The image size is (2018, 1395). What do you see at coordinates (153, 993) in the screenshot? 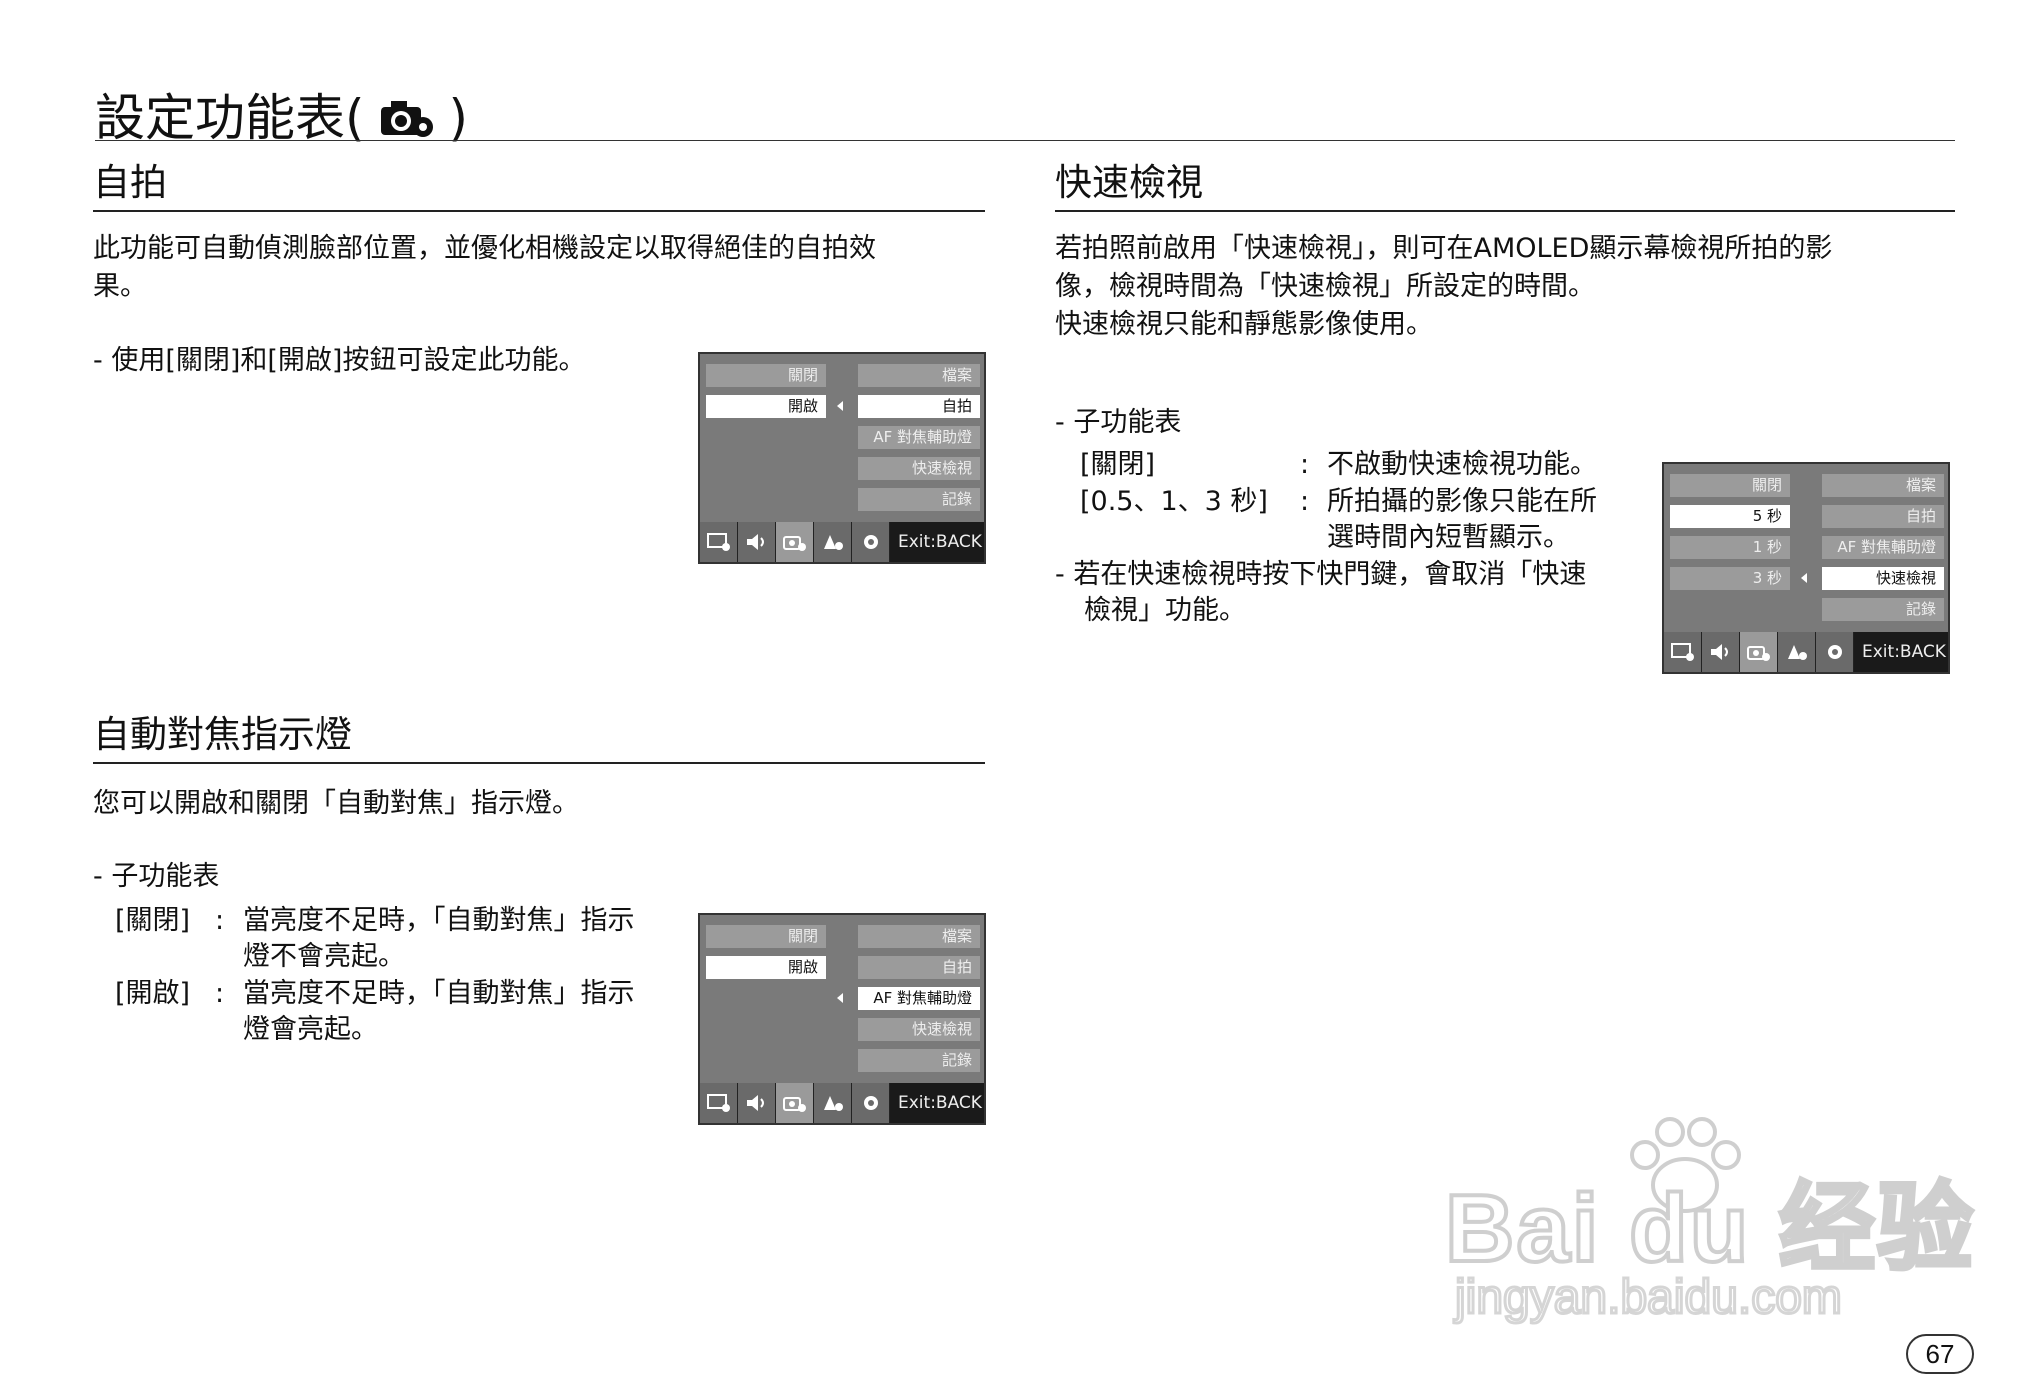
I see `af-item-on-key: [開啟]` at bounding box center [153, 993].